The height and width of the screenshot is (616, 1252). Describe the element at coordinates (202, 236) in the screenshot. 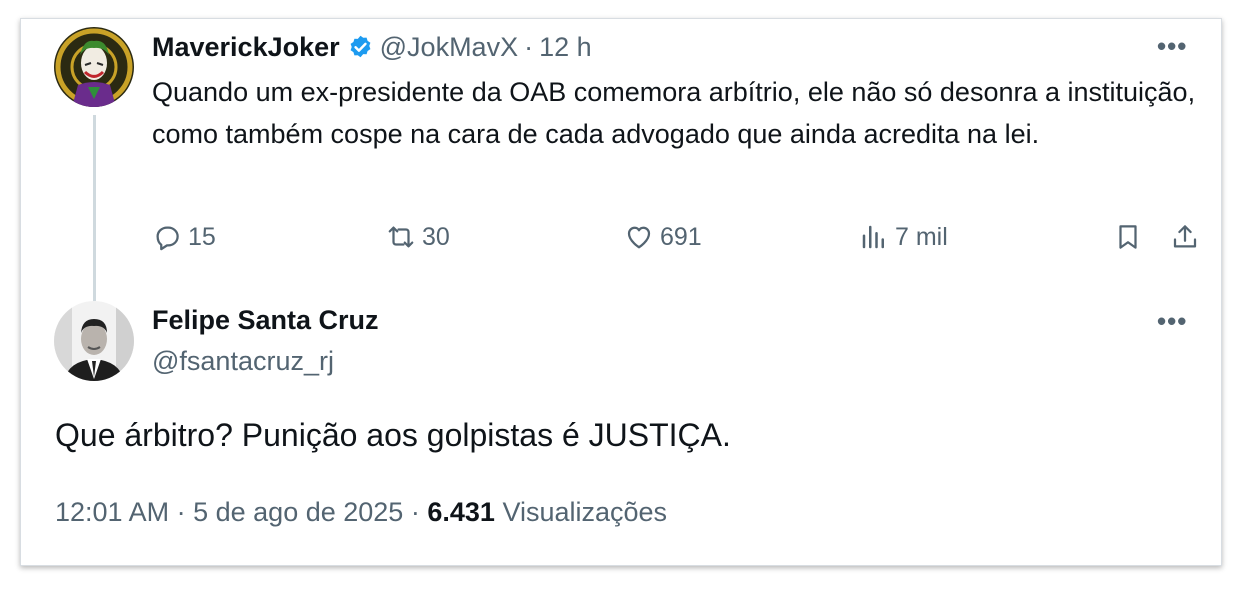

I see `reply-count: 15` at that location.